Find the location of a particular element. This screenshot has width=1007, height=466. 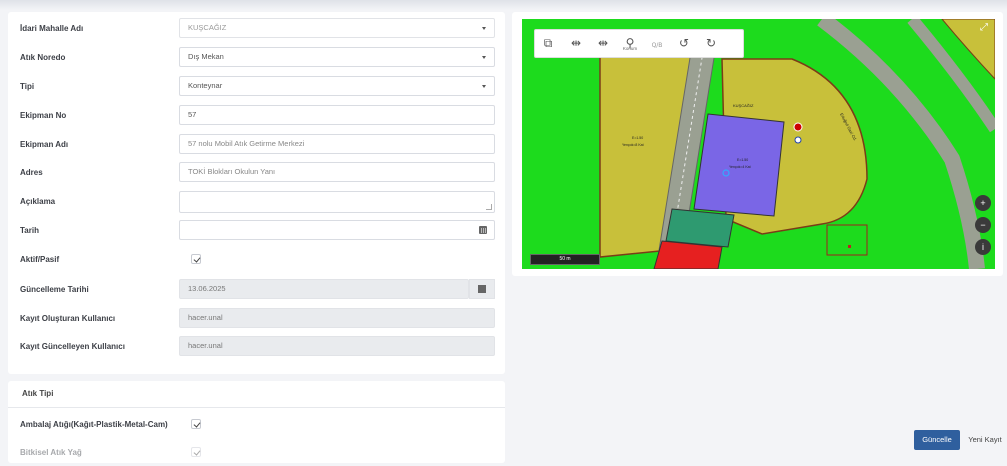

bitkisel-checkbox is located at coordinates (196, 452).